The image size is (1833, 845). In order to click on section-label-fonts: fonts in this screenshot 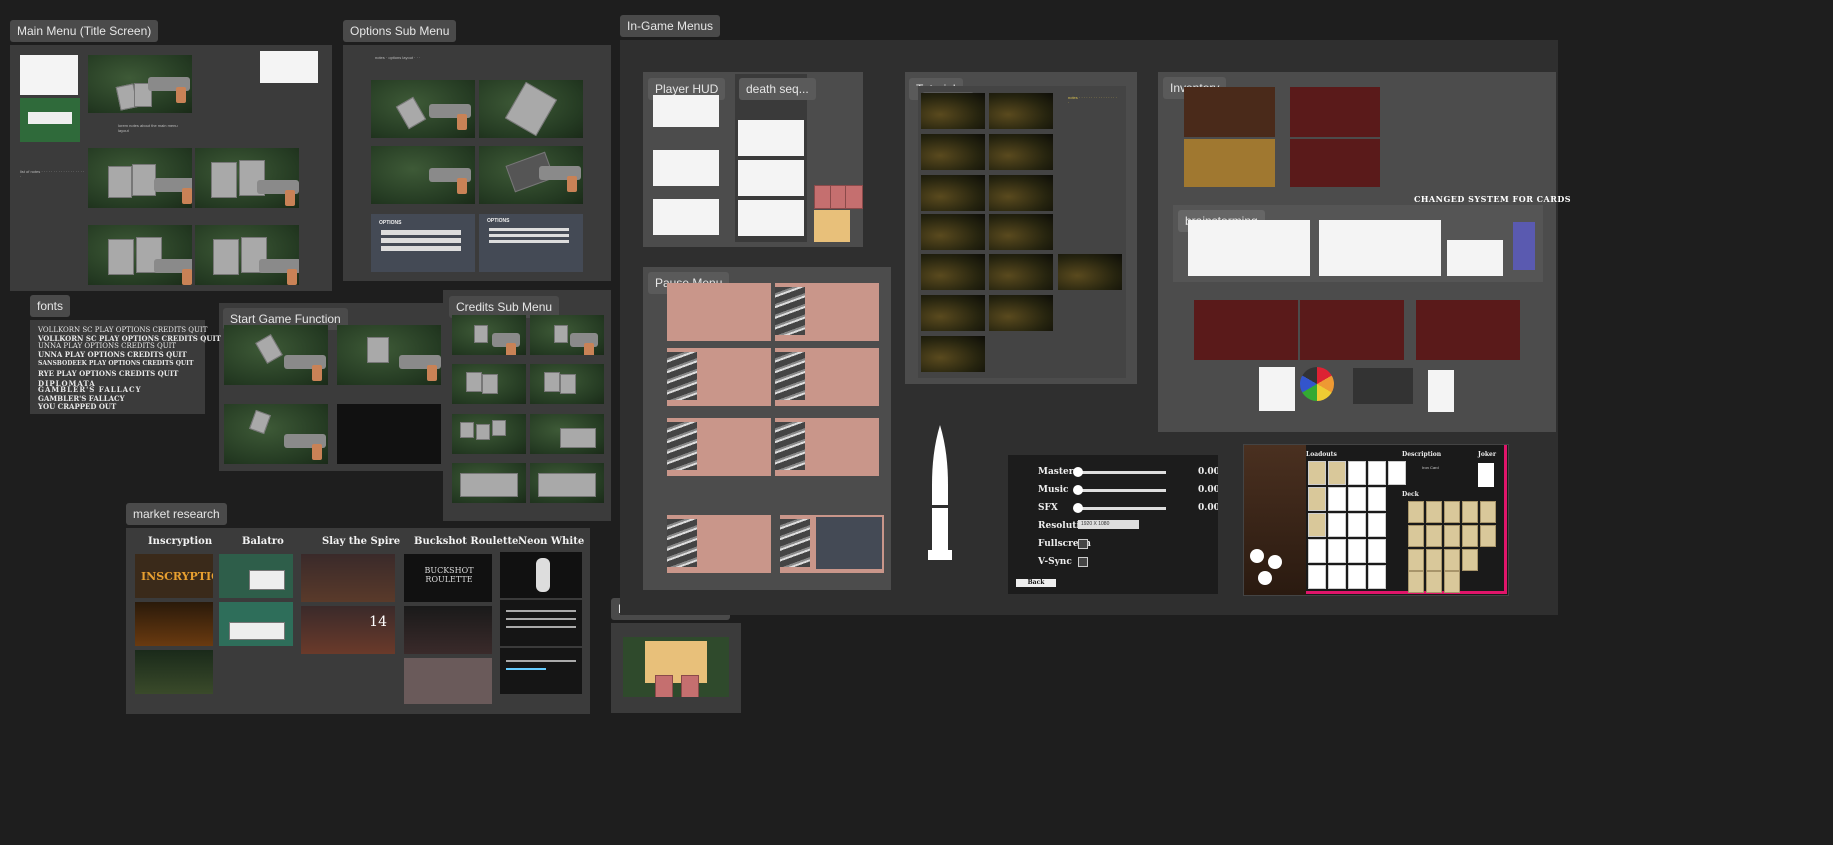, I will do `click(50, 306)`.